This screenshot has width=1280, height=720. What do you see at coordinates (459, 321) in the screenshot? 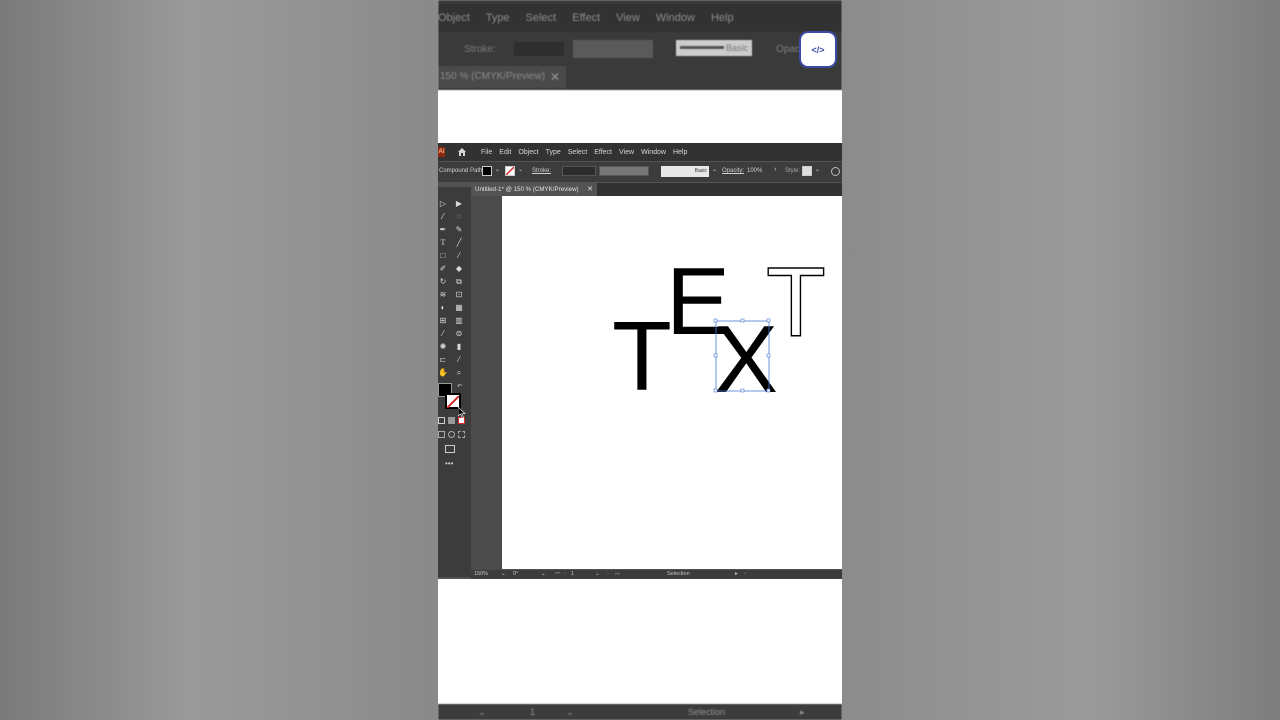
I see `gradient-tool-icon: ▥` at bounding box center [459, 321].